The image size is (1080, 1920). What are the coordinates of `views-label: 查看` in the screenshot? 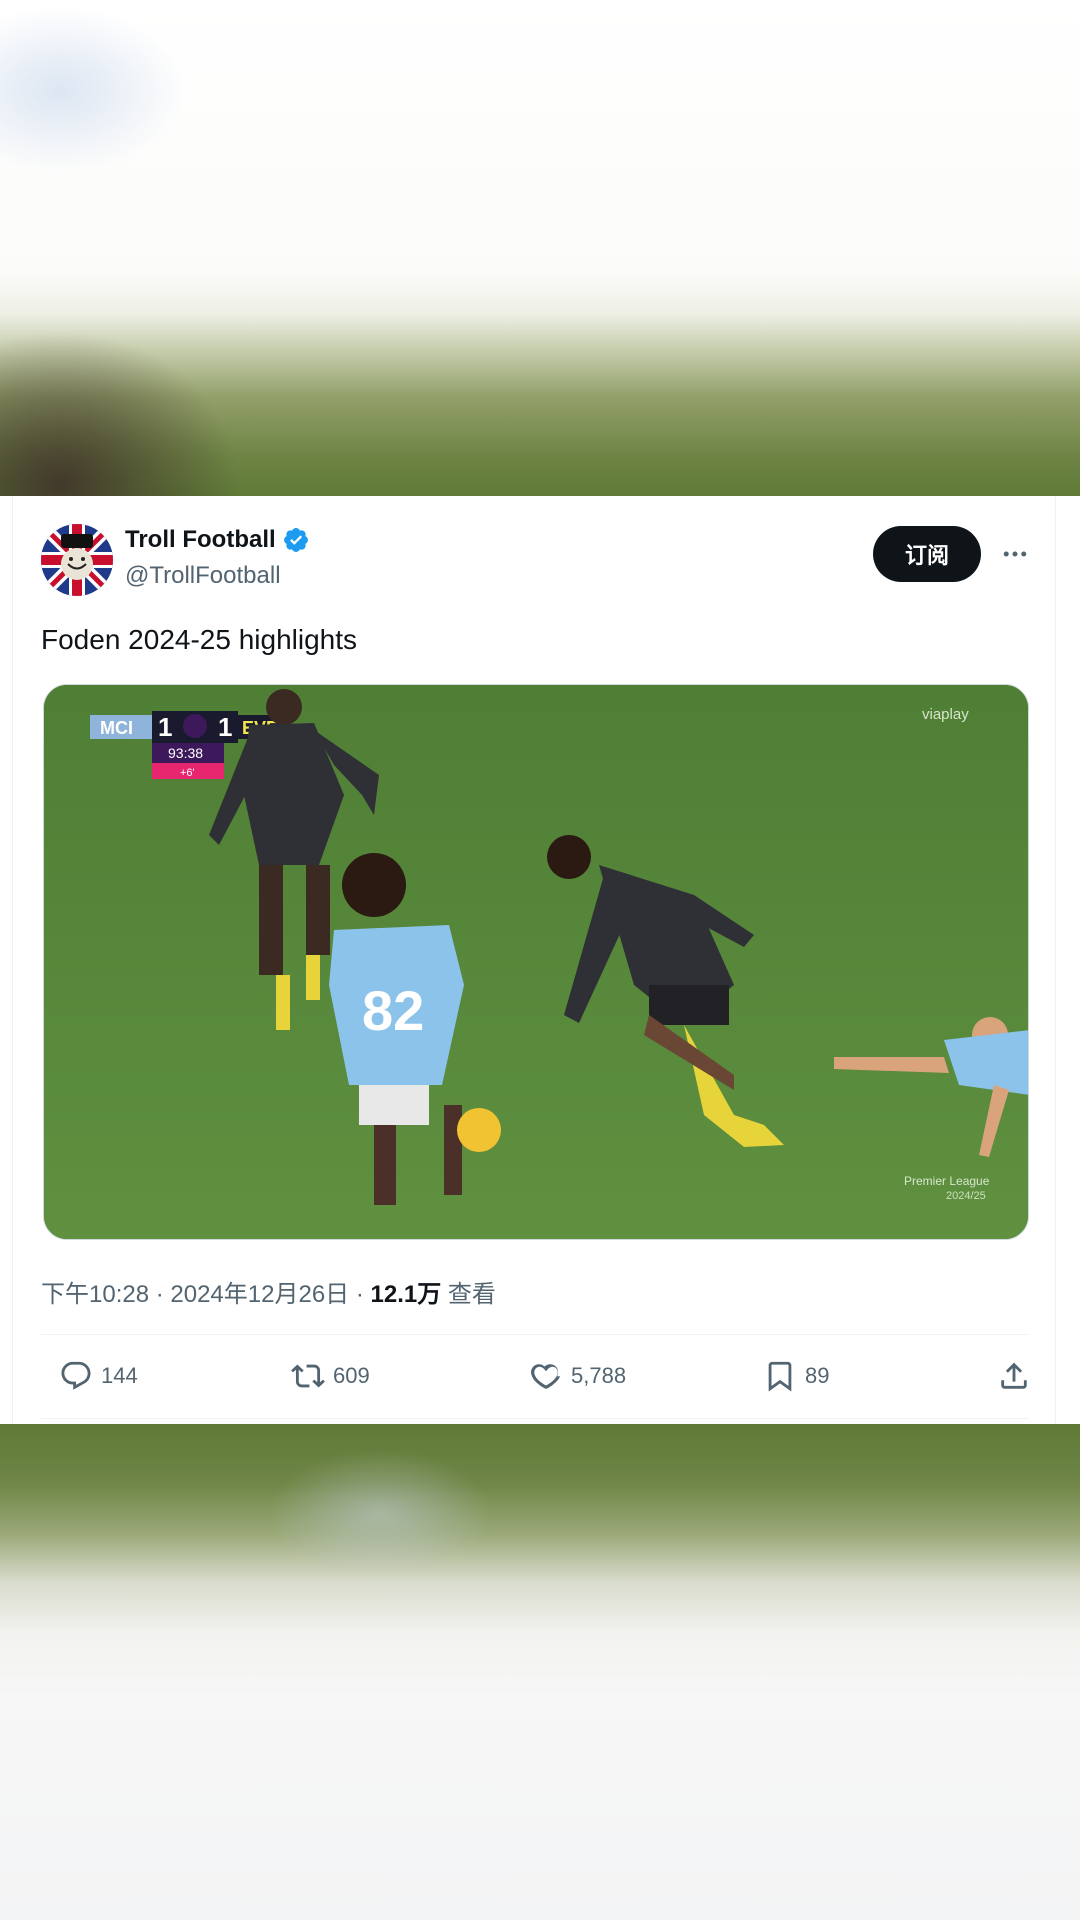 It's located at (468, 1294).